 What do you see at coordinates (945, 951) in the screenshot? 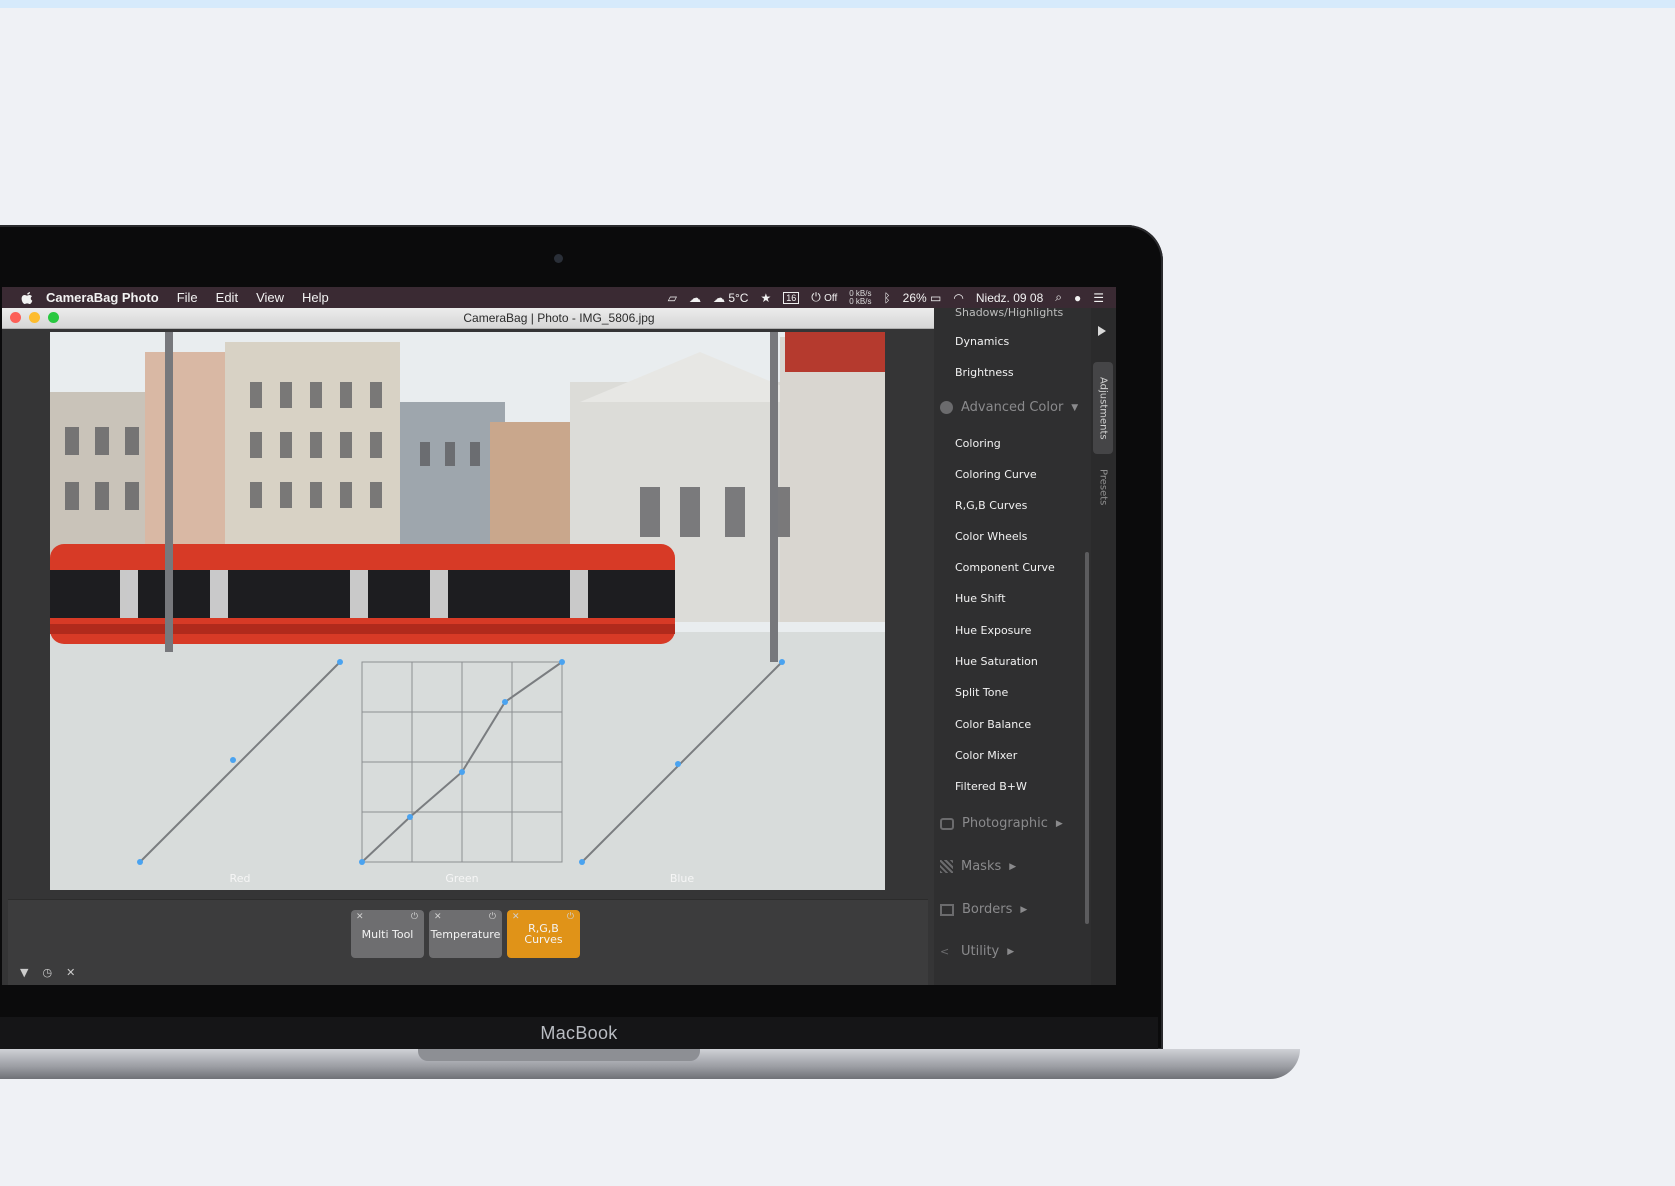
I see `utility-icon: <` at bounding box center [945, 951].